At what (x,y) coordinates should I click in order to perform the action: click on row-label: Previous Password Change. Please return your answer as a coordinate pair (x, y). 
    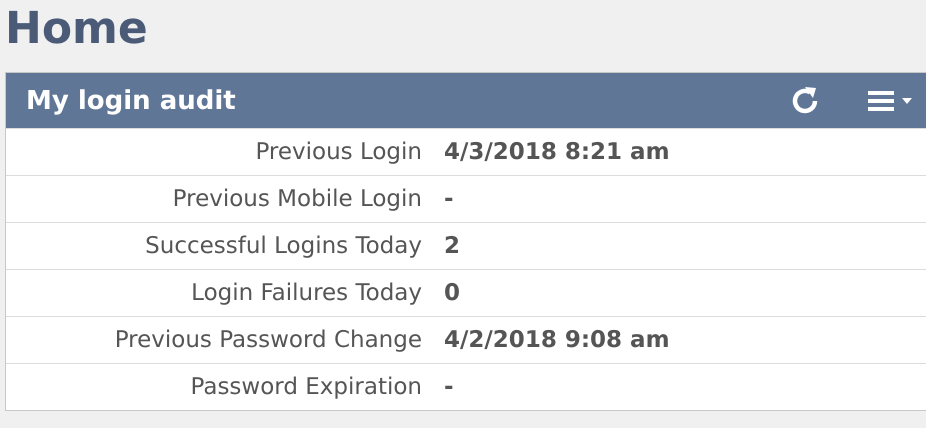
    Looking at the image, I should click on (268, 340).